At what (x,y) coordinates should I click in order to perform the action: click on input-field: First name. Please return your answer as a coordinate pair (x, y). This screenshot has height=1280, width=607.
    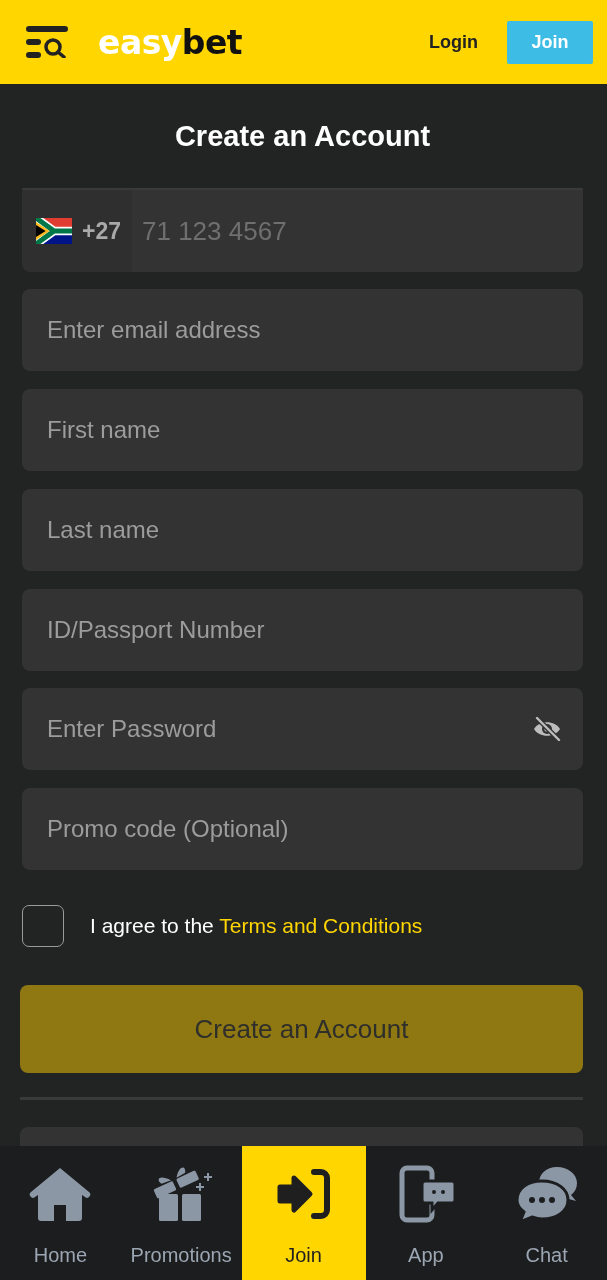
    Looking at the image, I should click on (302, 430).